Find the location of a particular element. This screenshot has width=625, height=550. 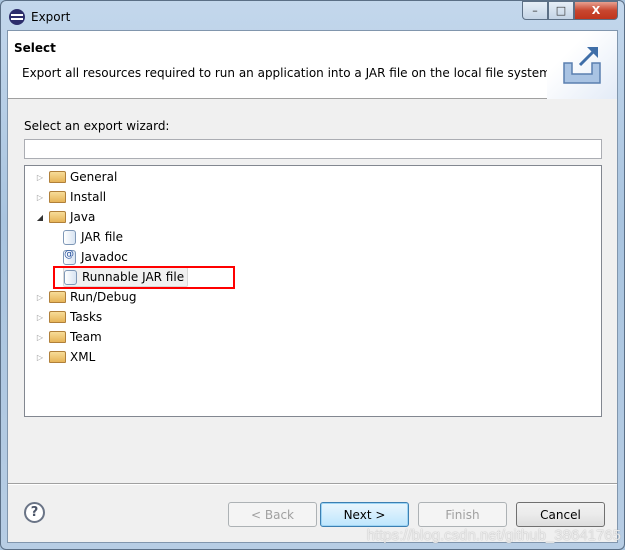

tree-item: ▷ General is located at coordinates (75, 177).